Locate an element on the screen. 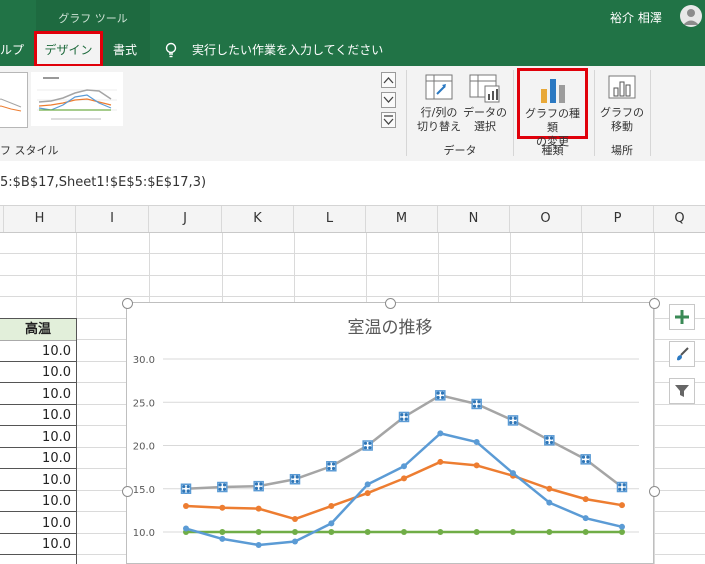  resize-handle-top is located at coordinates (390, 303).